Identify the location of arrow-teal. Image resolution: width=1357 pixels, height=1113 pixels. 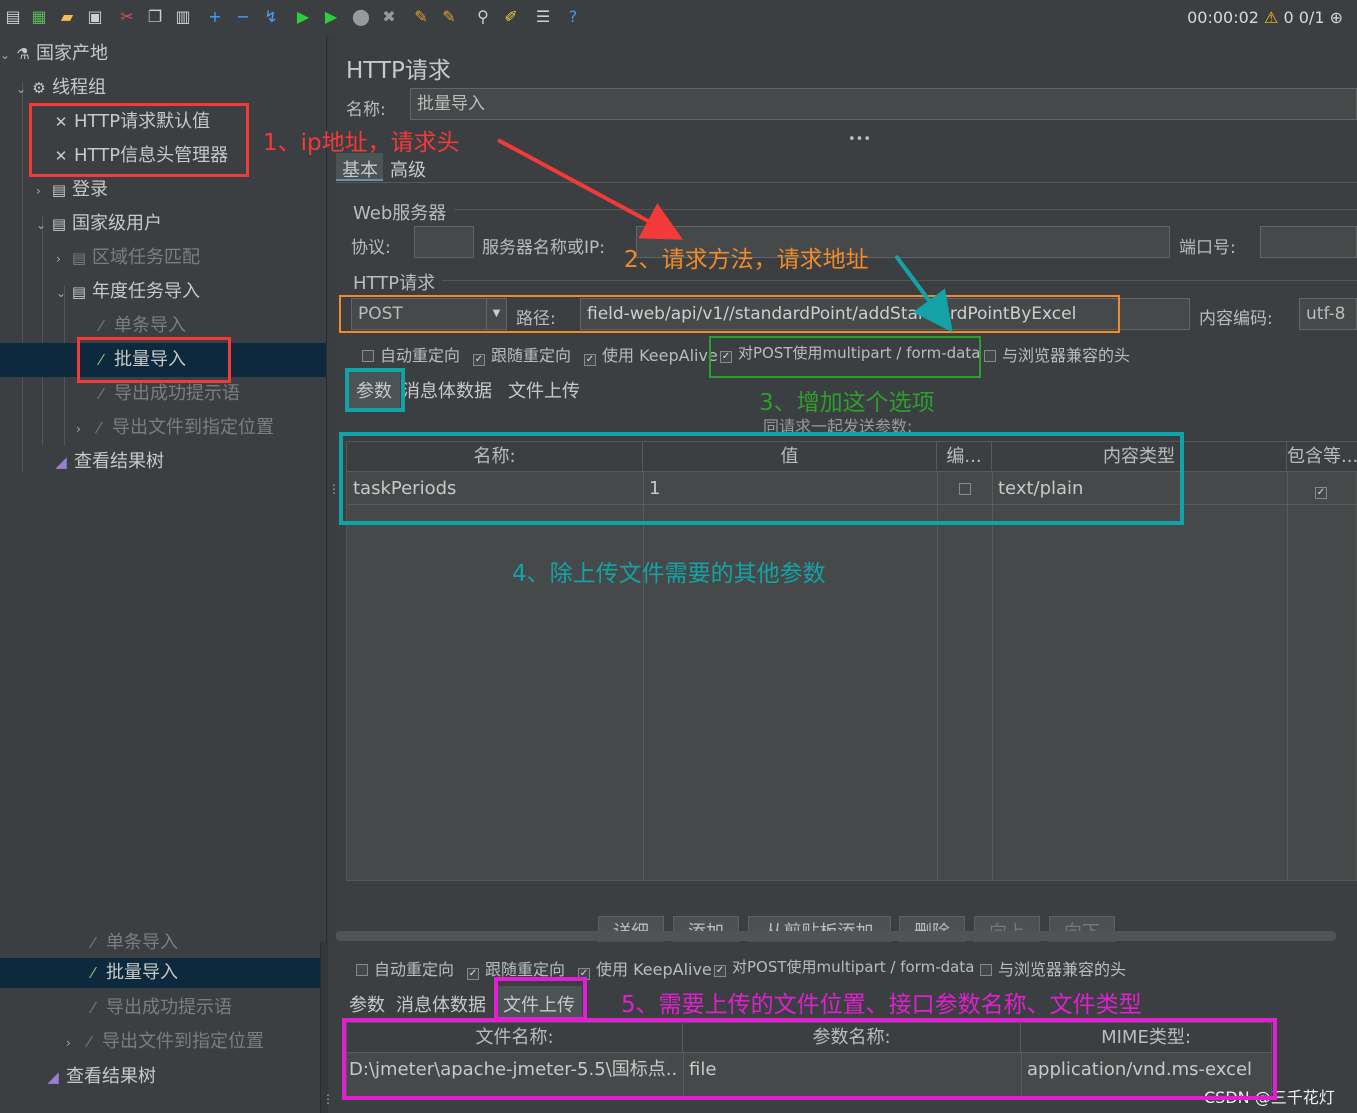
(923, 293).